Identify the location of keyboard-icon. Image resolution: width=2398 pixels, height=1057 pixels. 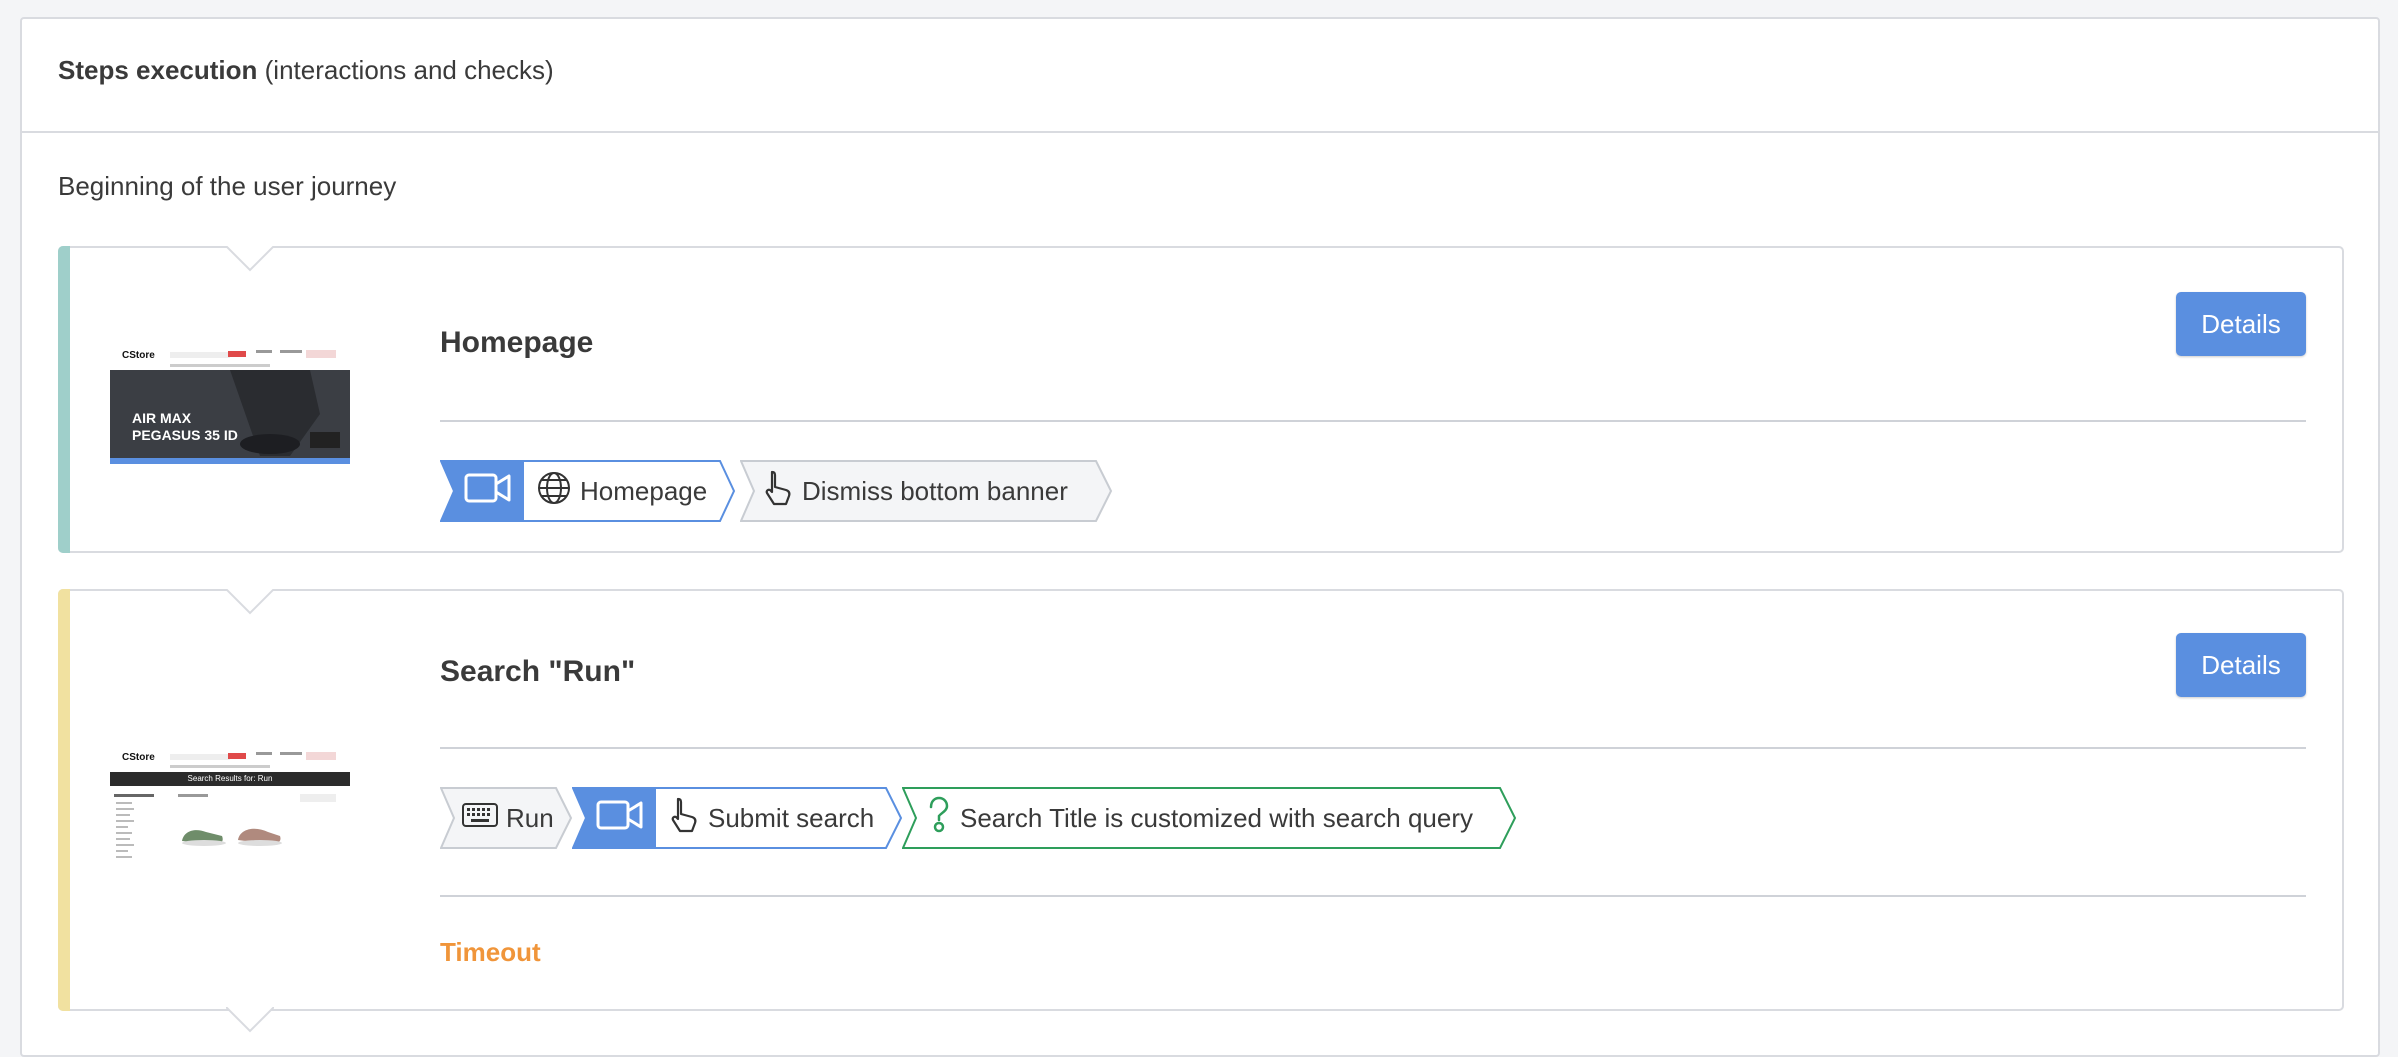
(484, 818).